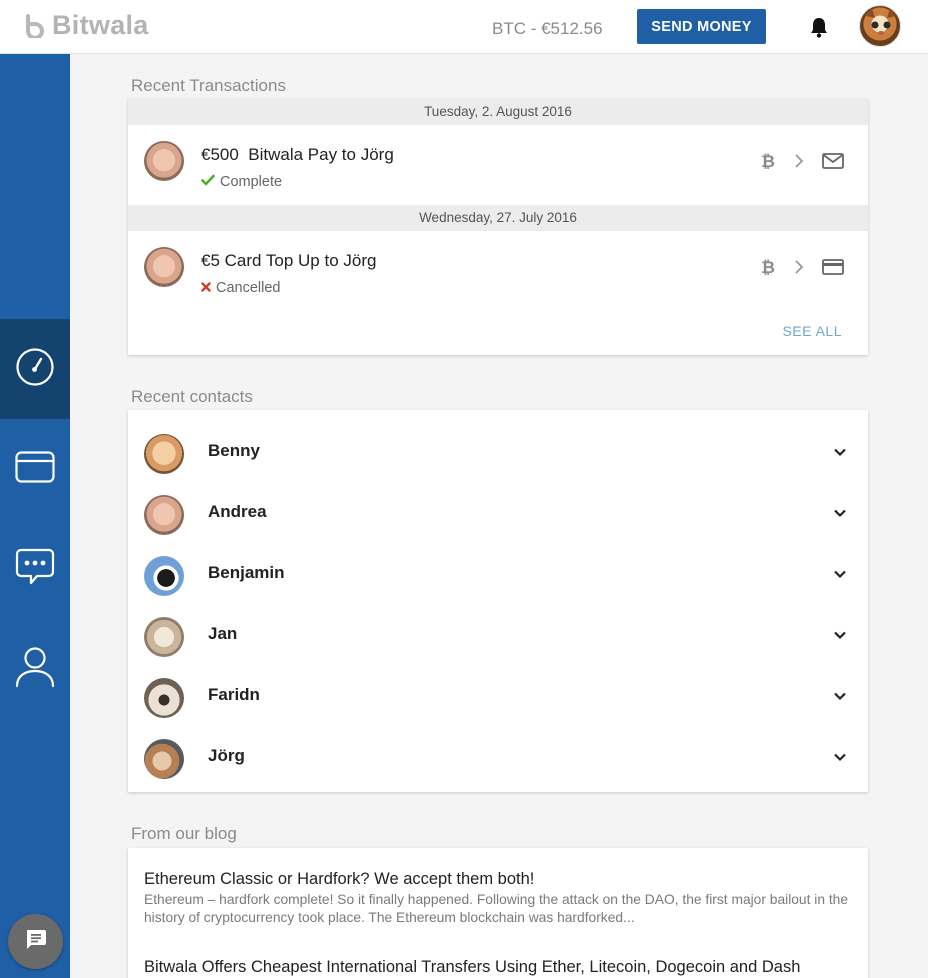  I want to click on contact-name: Benjamin, so click(246, 572).